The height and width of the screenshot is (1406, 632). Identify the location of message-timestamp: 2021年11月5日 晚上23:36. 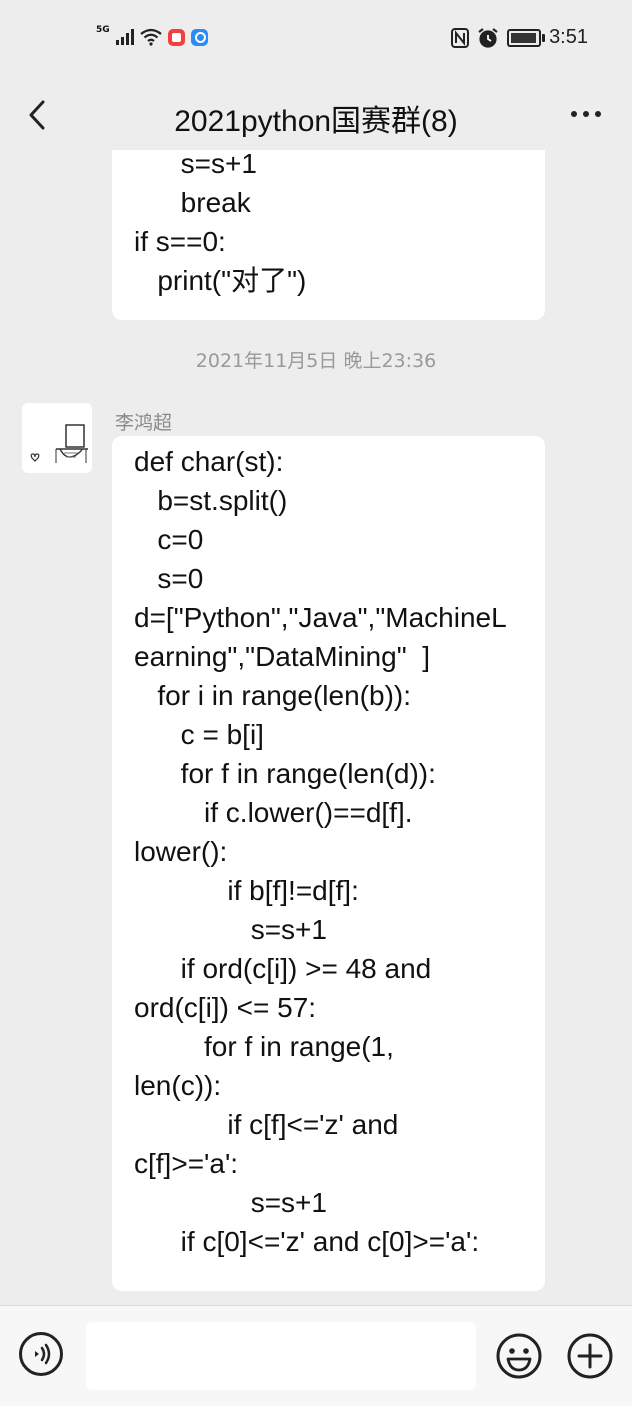
(316, 361).